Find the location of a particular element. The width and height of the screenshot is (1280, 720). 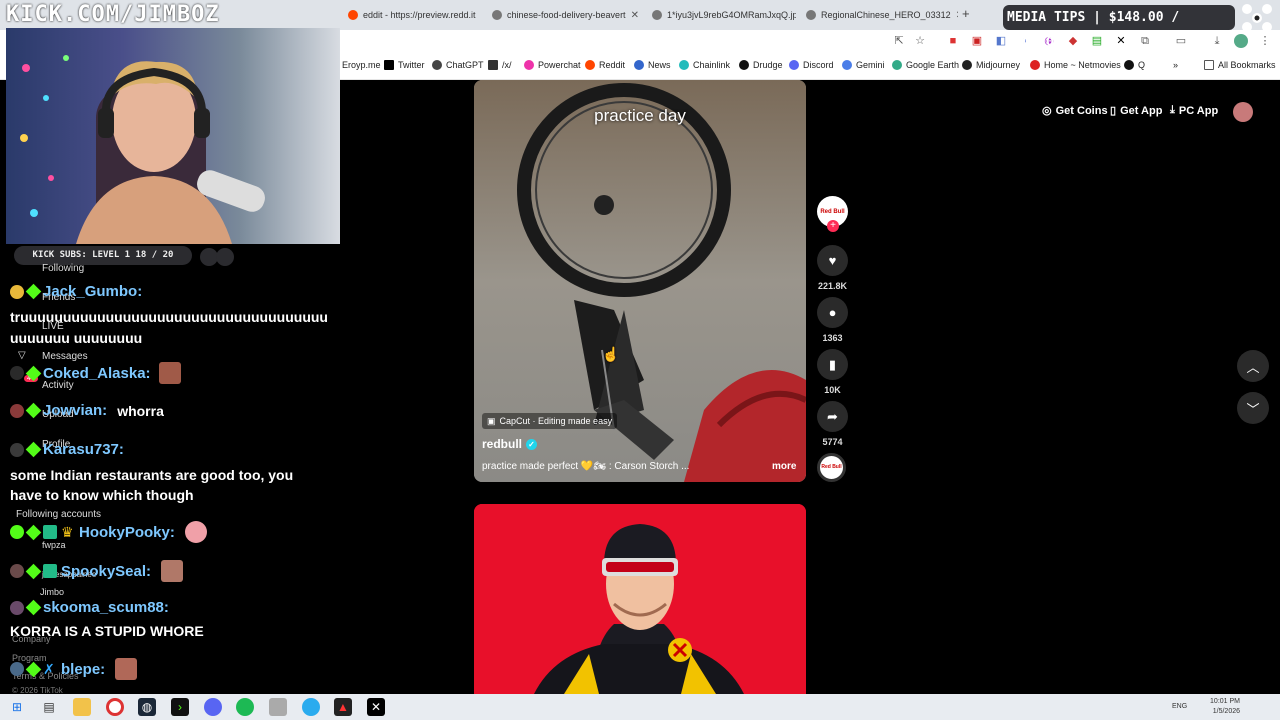

bookmark-item: ChatGPT is located at coordinates (458, 65).